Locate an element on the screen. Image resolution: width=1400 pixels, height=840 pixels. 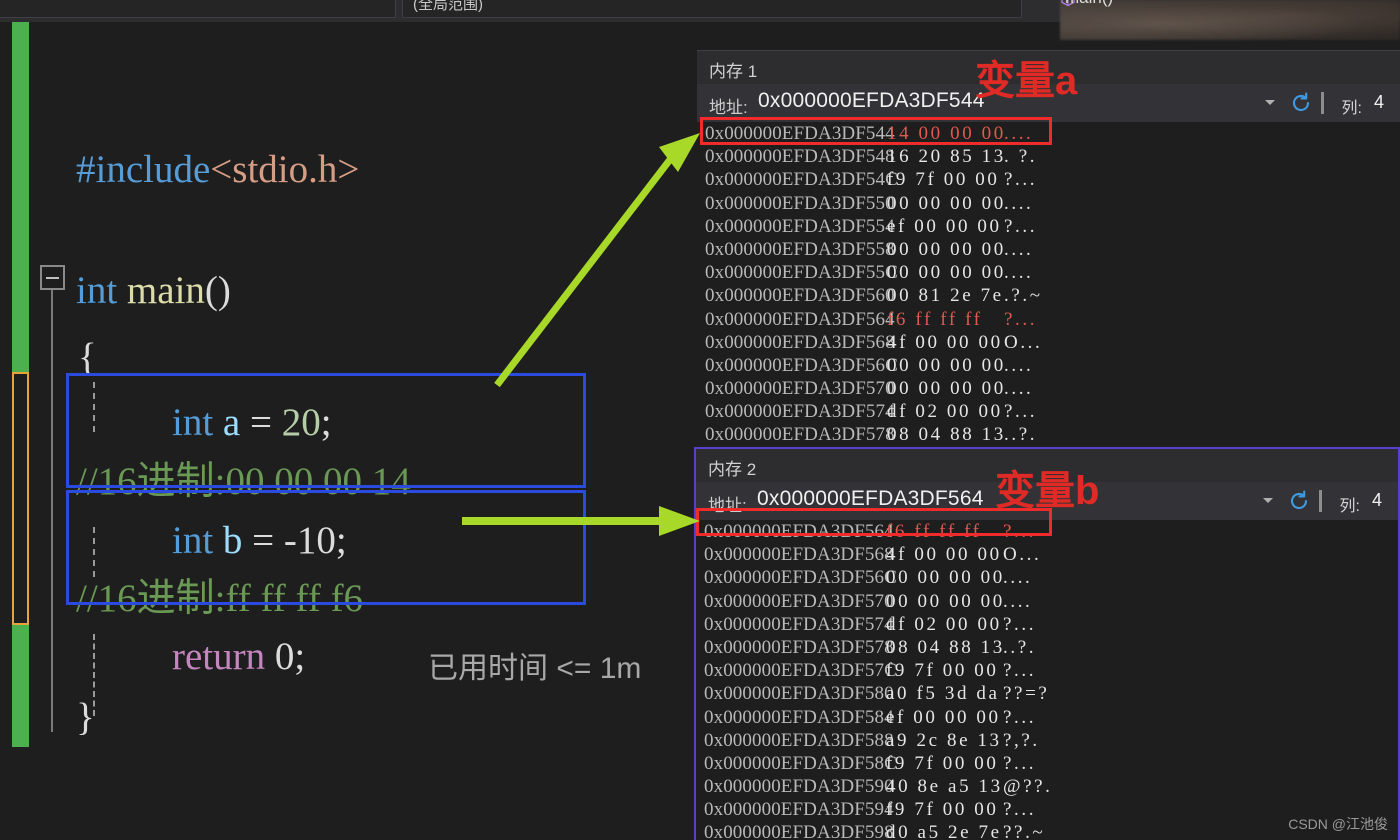
memory-row: 0x000000EFDA3DF560 00 81 2e 7e .?.~ is located at coordinates (1048, 295).